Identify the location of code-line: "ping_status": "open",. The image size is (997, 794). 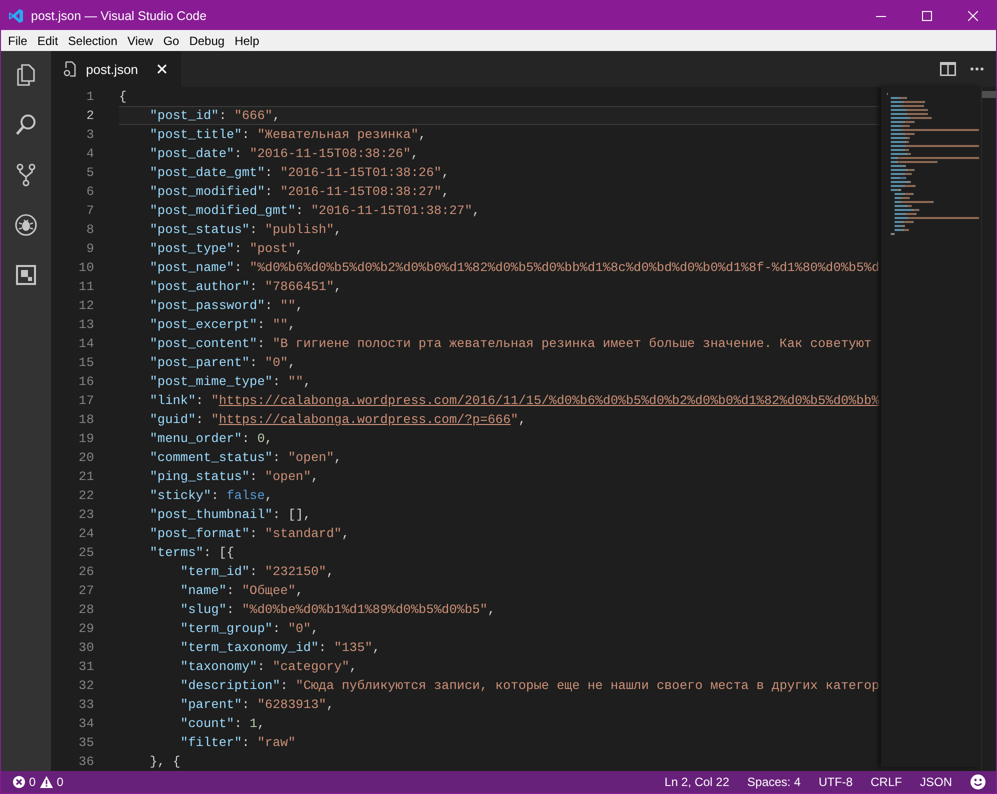
(234, 477).